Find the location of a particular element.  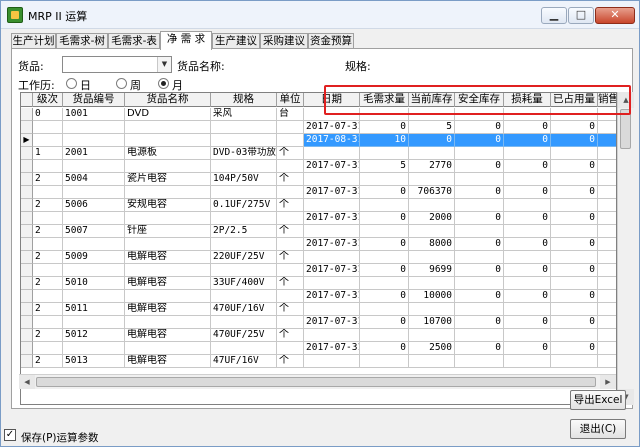

radio-day is located at coordinates (71, 83).